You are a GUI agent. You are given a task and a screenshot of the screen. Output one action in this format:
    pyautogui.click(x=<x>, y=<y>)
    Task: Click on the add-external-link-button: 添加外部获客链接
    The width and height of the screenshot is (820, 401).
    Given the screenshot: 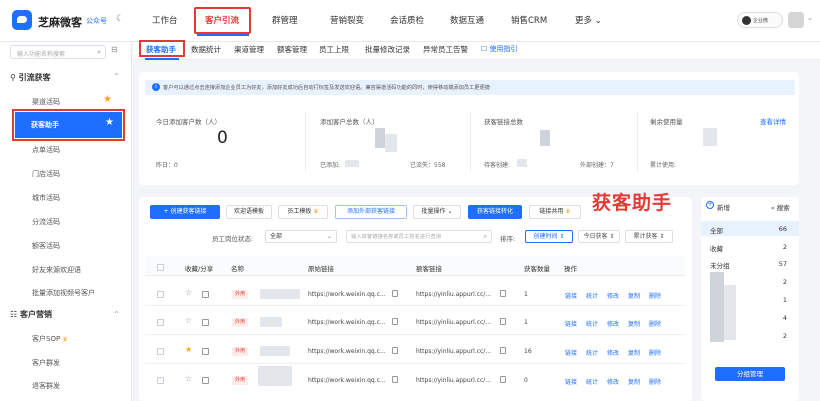 What is the action you would take?
    pyautogui.click(x=371, y=212)
    